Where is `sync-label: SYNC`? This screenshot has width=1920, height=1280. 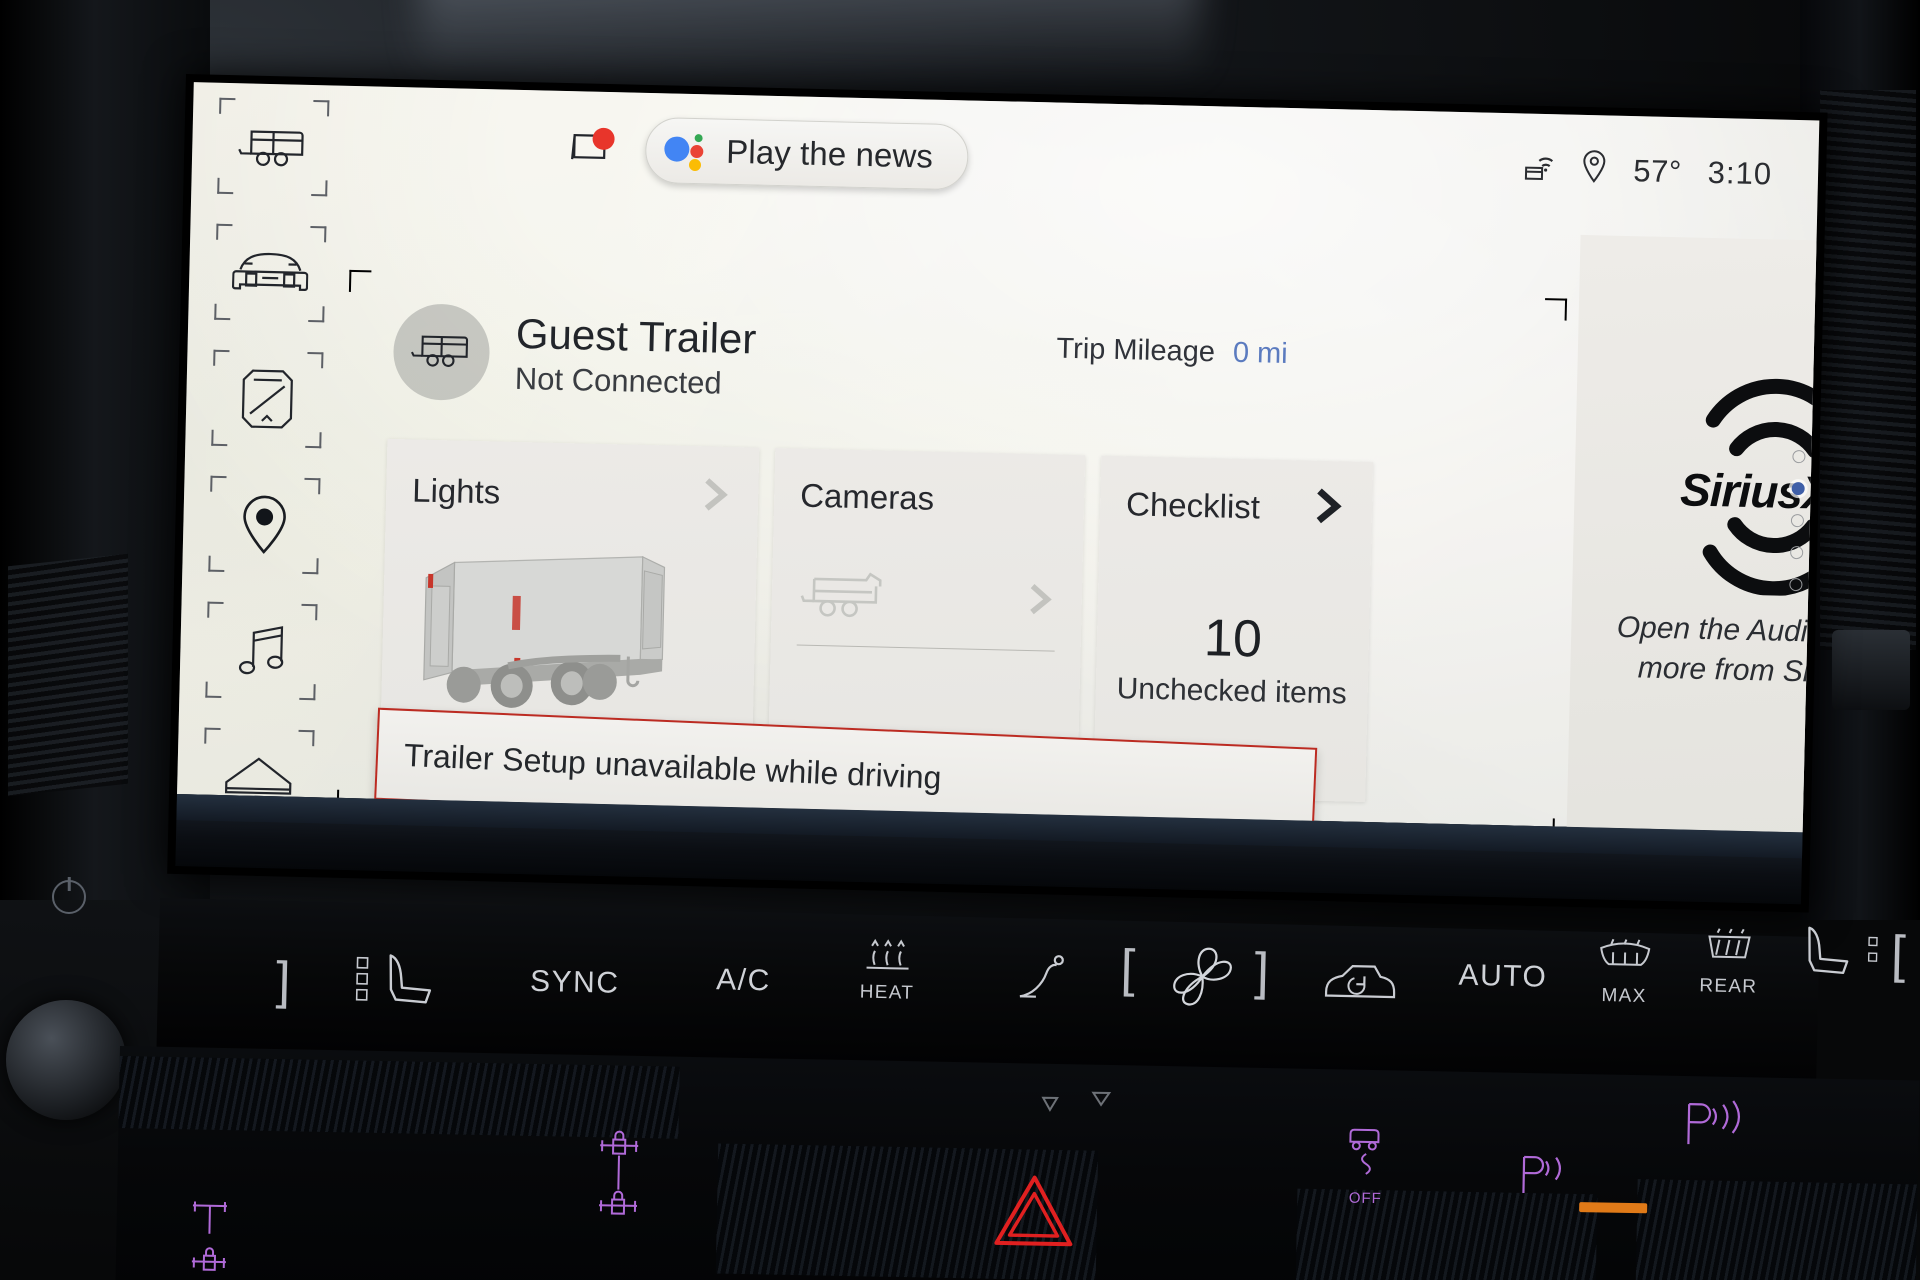 sync-label: SYNC is located at coordinates (574, 982).